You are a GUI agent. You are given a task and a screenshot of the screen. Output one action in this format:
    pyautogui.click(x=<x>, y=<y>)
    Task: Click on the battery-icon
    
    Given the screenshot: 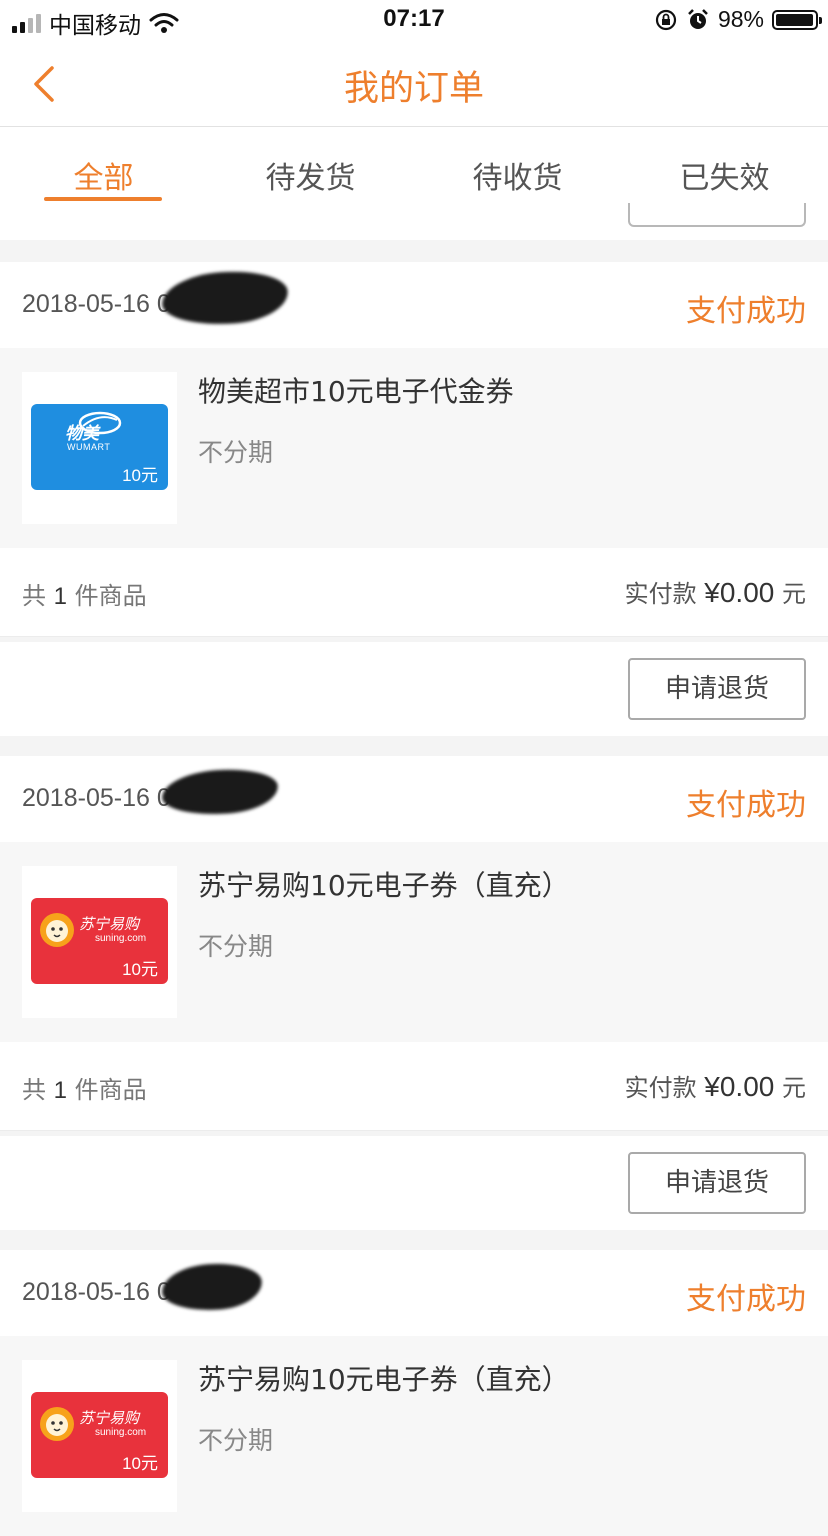 What is the action you would take?
    pyautogui.click(x=797, y=19)
    